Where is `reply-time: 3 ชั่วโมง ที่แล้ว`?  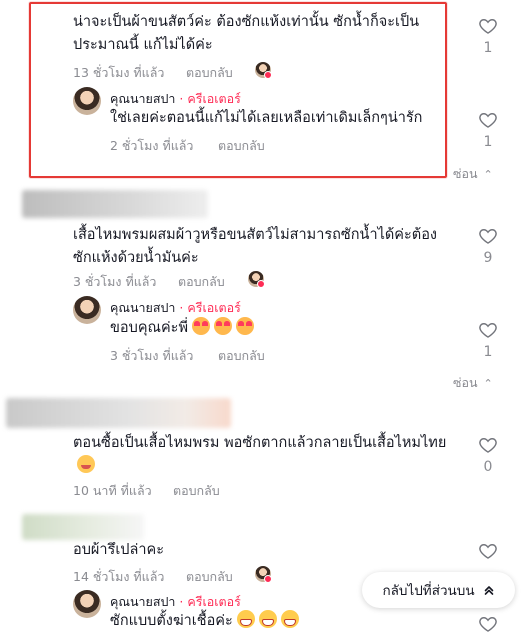 reply-time: 3 ชั่วโมง ที่แล้ว is located at coordinates (152, 355).